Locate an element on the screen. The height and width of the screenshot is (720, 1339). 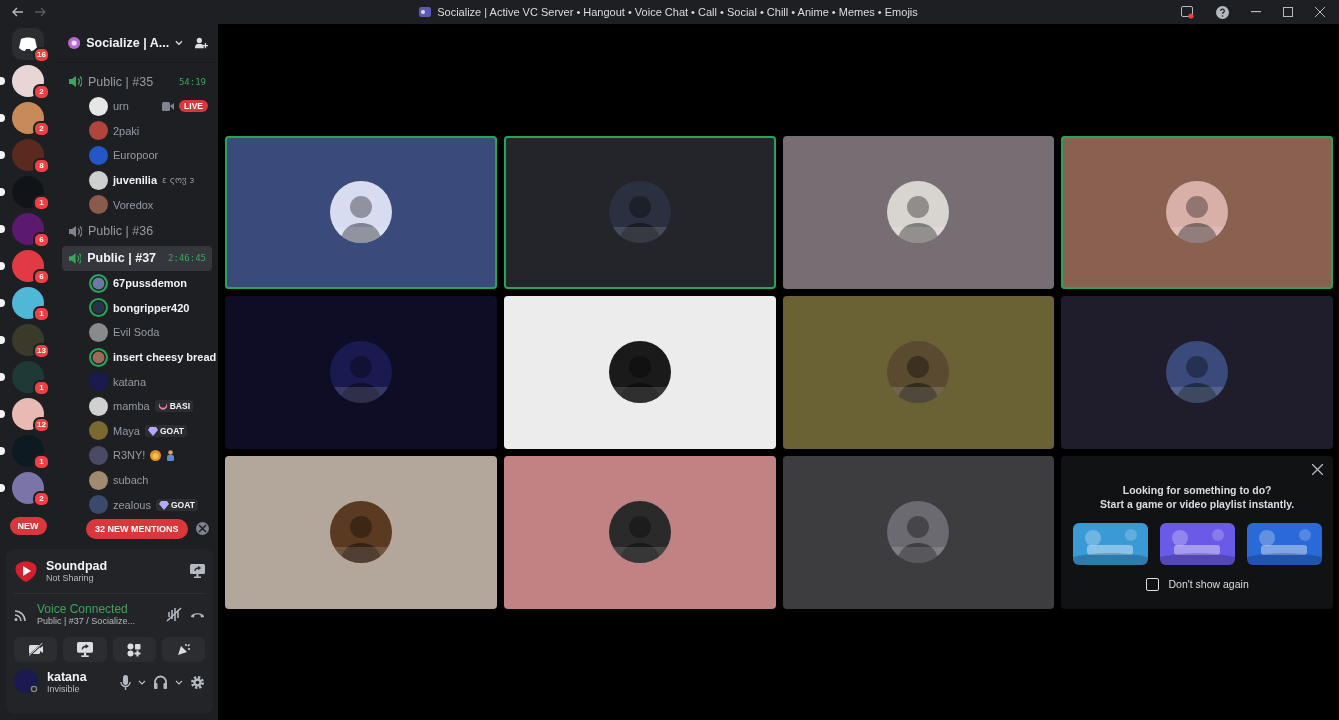
new-mentions-button: 32 NEW MENTIONS is located at coordinates (137, 528).